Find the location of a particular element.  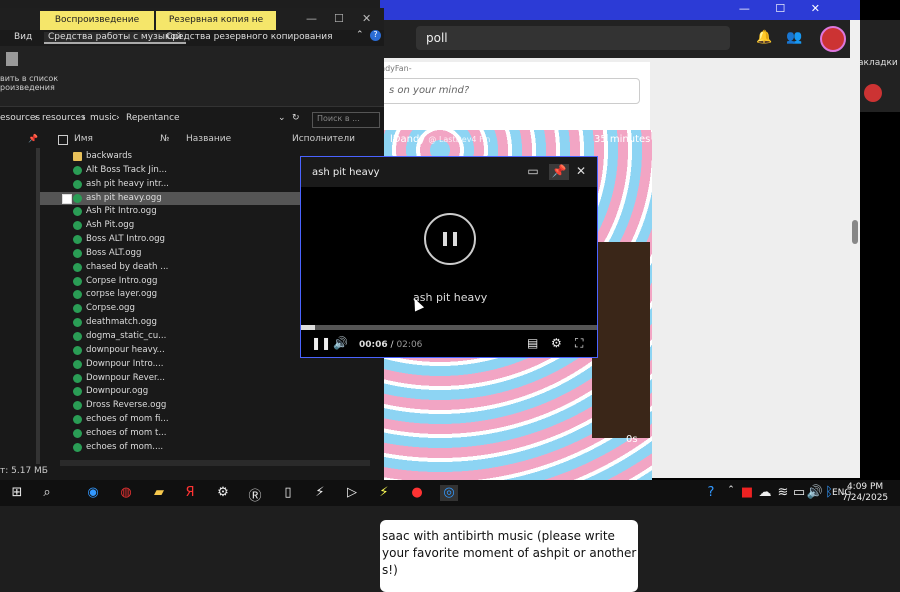

clock: 4:09 PM 7/24/2025 is located at coordinates (865, 493).